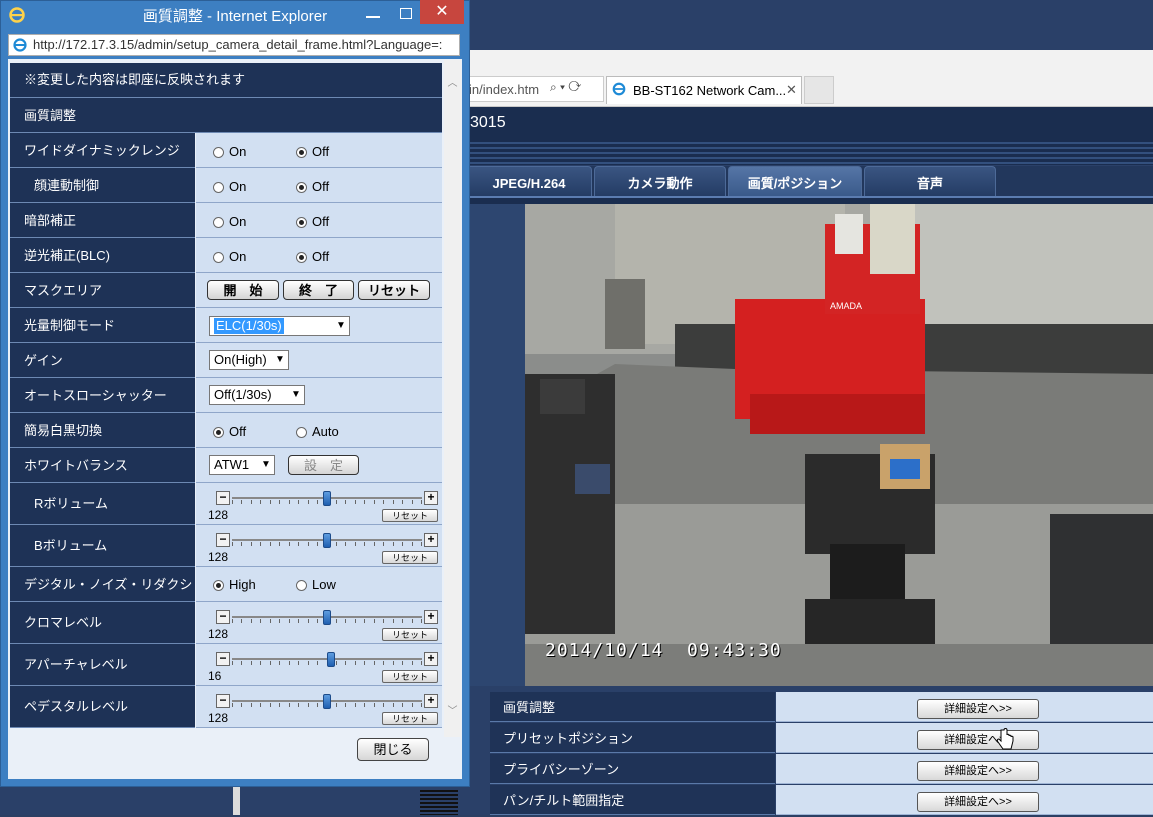 This screenshot has height=817, width=1153. I want to click on blc-off-radio, so click(301, 257).